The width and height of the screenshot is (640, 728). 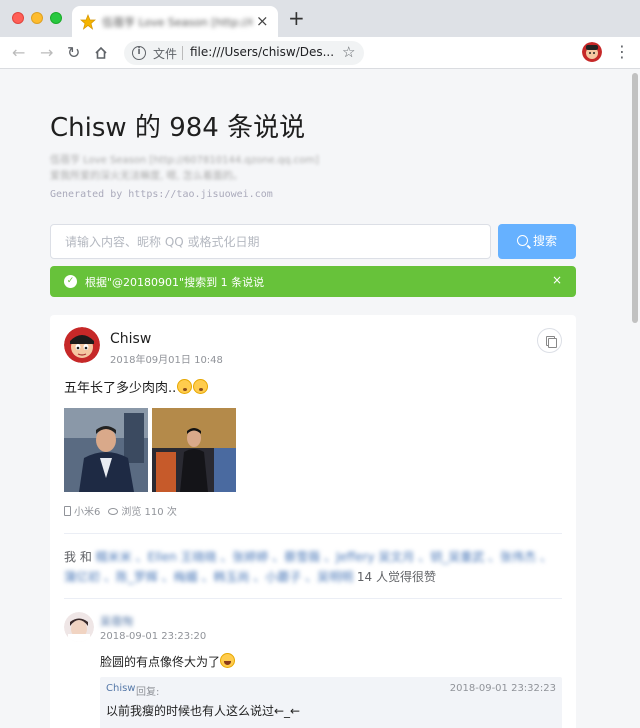 I want to click on search-result-alert: ✓ 根据"@20180901"搜索到 1 条说说 ×, so click(x=313, y=281).